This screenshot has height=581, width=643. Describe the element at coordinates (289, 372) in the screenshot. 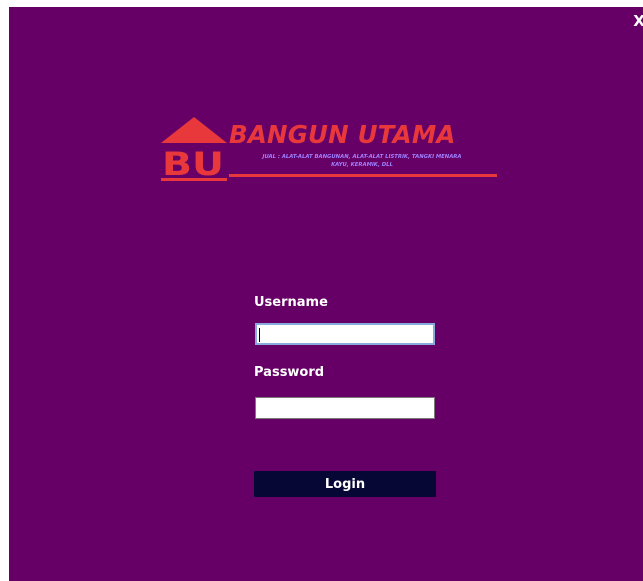

I see `password-label: Password` at that location.